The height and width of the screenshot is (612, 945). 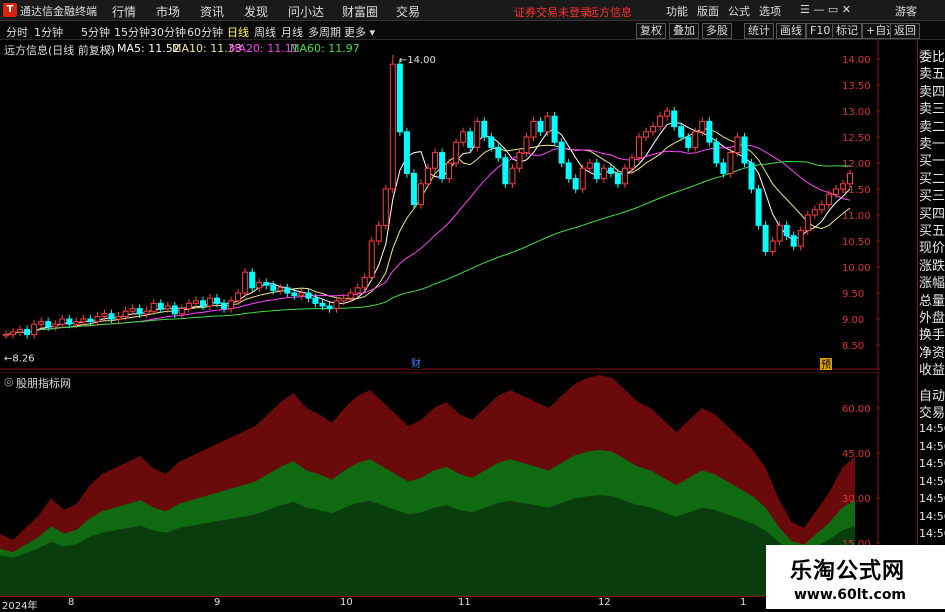 I want to click on multi-stock-button: 多股, so click(x=717, y=31).